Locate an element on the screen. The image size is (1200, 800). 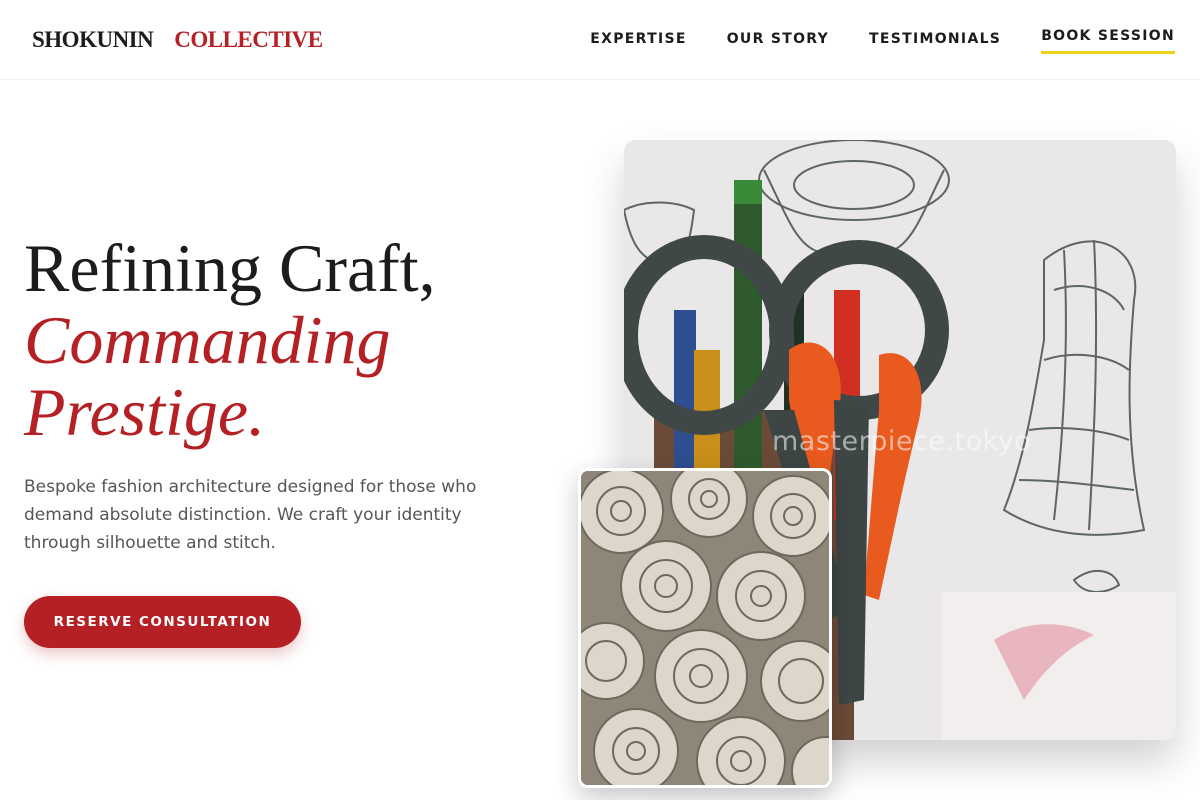
hero-title-line2: Commanding is located at coordinates (207, 340).